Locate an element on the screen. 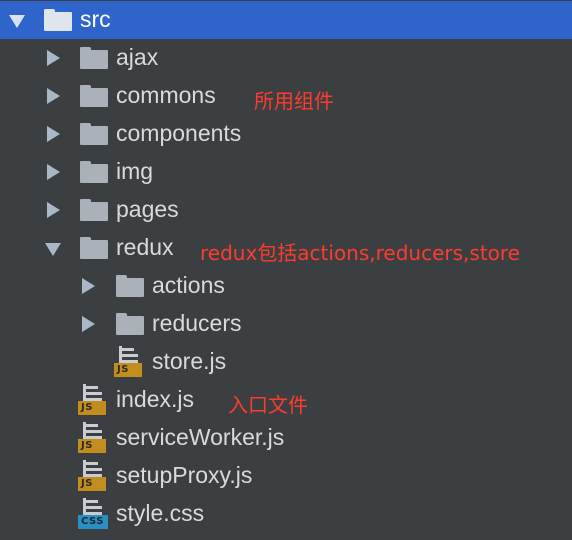 This screenshot has width=572, height=540. tree-node-commons: commons 所用组件 is located at coordinates (286, 96).